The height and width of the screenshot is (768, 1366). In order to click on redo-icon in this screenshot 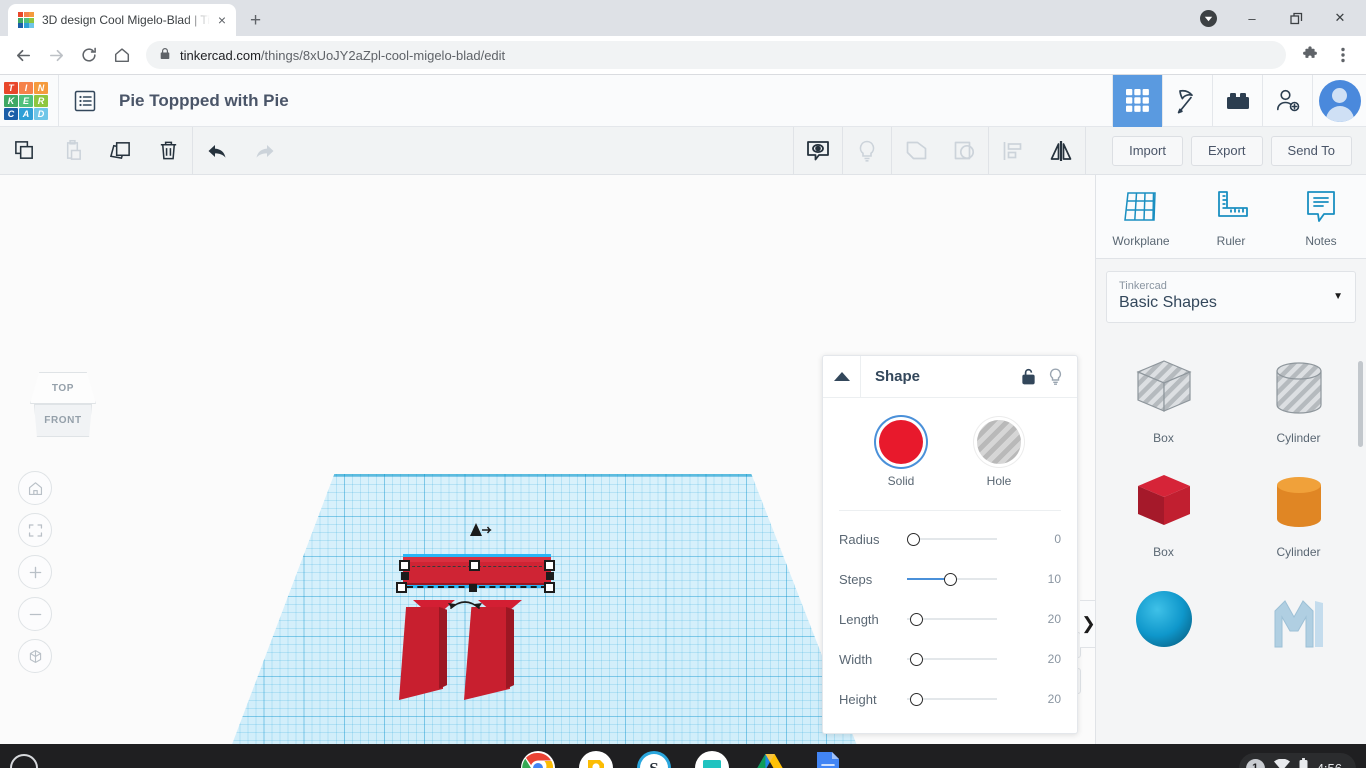, I will do `click(265, 151)`.